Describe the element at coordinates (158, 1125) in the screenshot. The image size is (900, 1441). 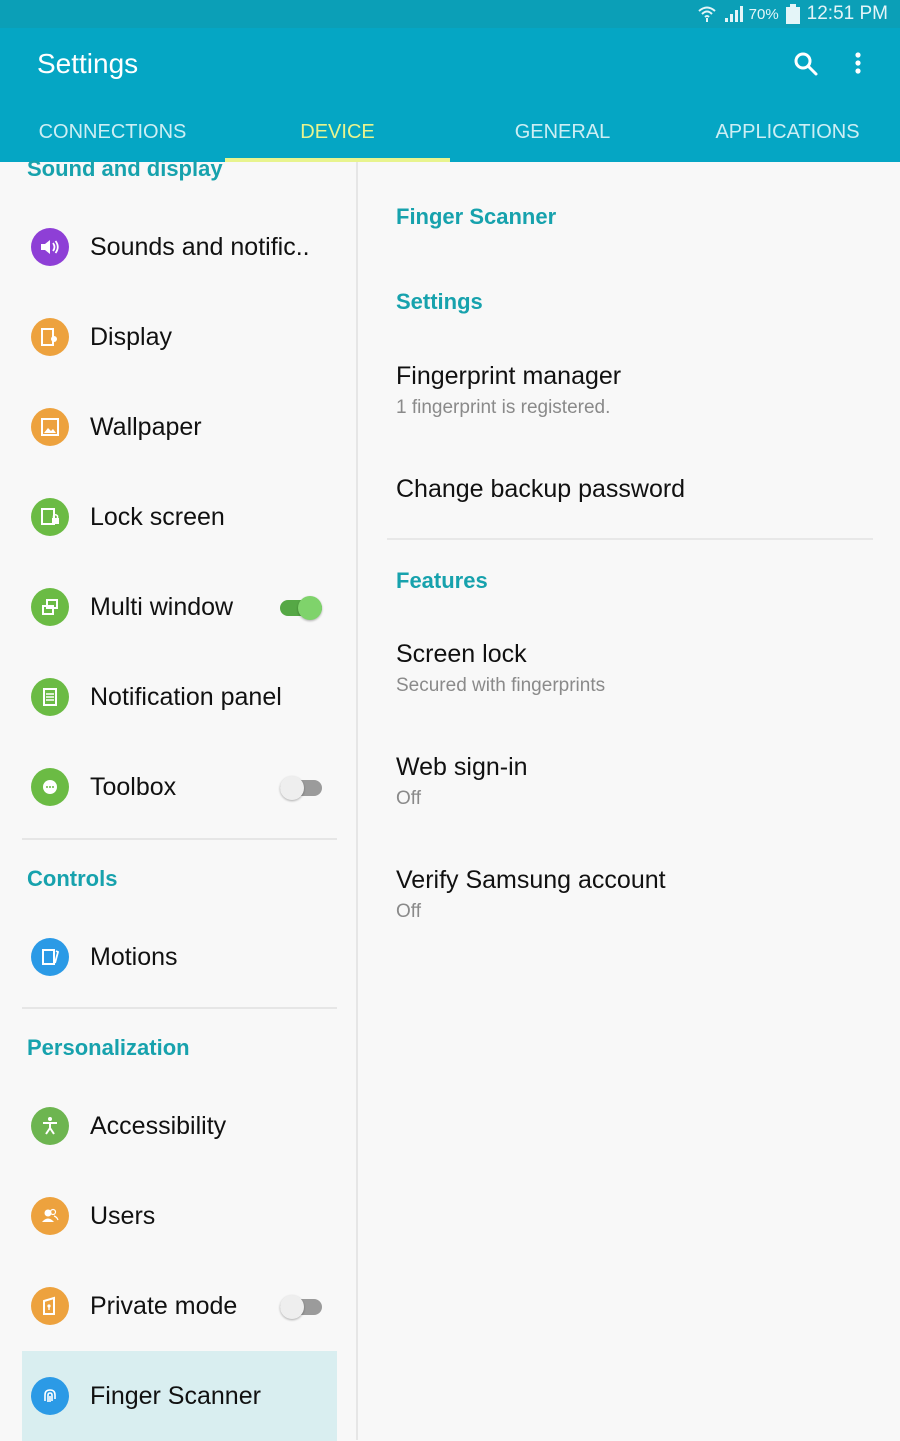
I see `sidebar-item-label: Accessibility` at that location.